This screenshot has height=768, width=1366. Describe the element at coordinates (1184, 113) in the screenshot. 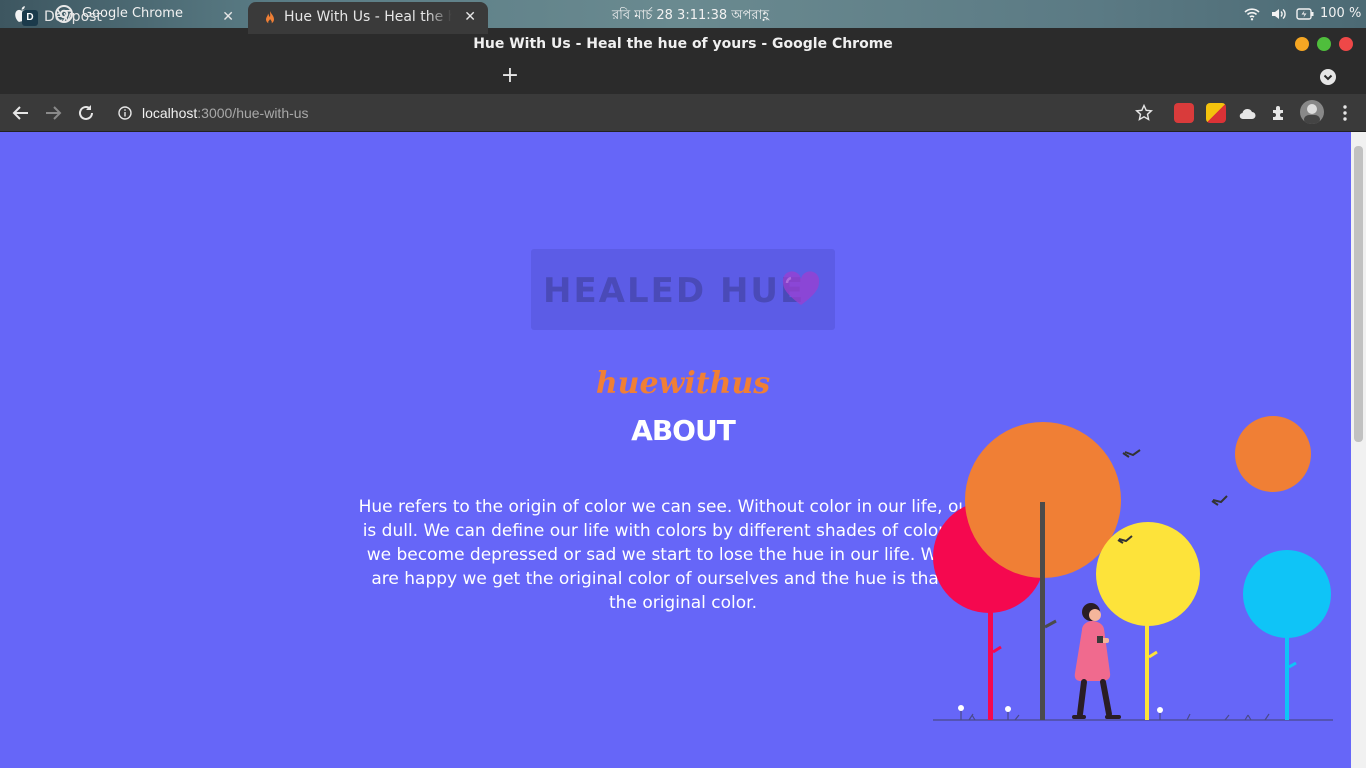

I see `extension-1-icon` at that location.